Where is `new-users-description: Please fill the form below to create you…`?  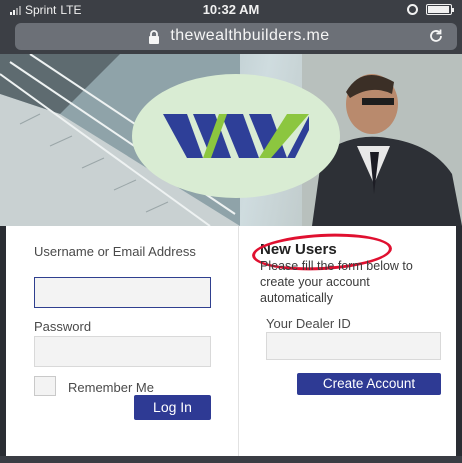 new-users-description: Please fill the form below to create you… is located at coordinates (336, 282).